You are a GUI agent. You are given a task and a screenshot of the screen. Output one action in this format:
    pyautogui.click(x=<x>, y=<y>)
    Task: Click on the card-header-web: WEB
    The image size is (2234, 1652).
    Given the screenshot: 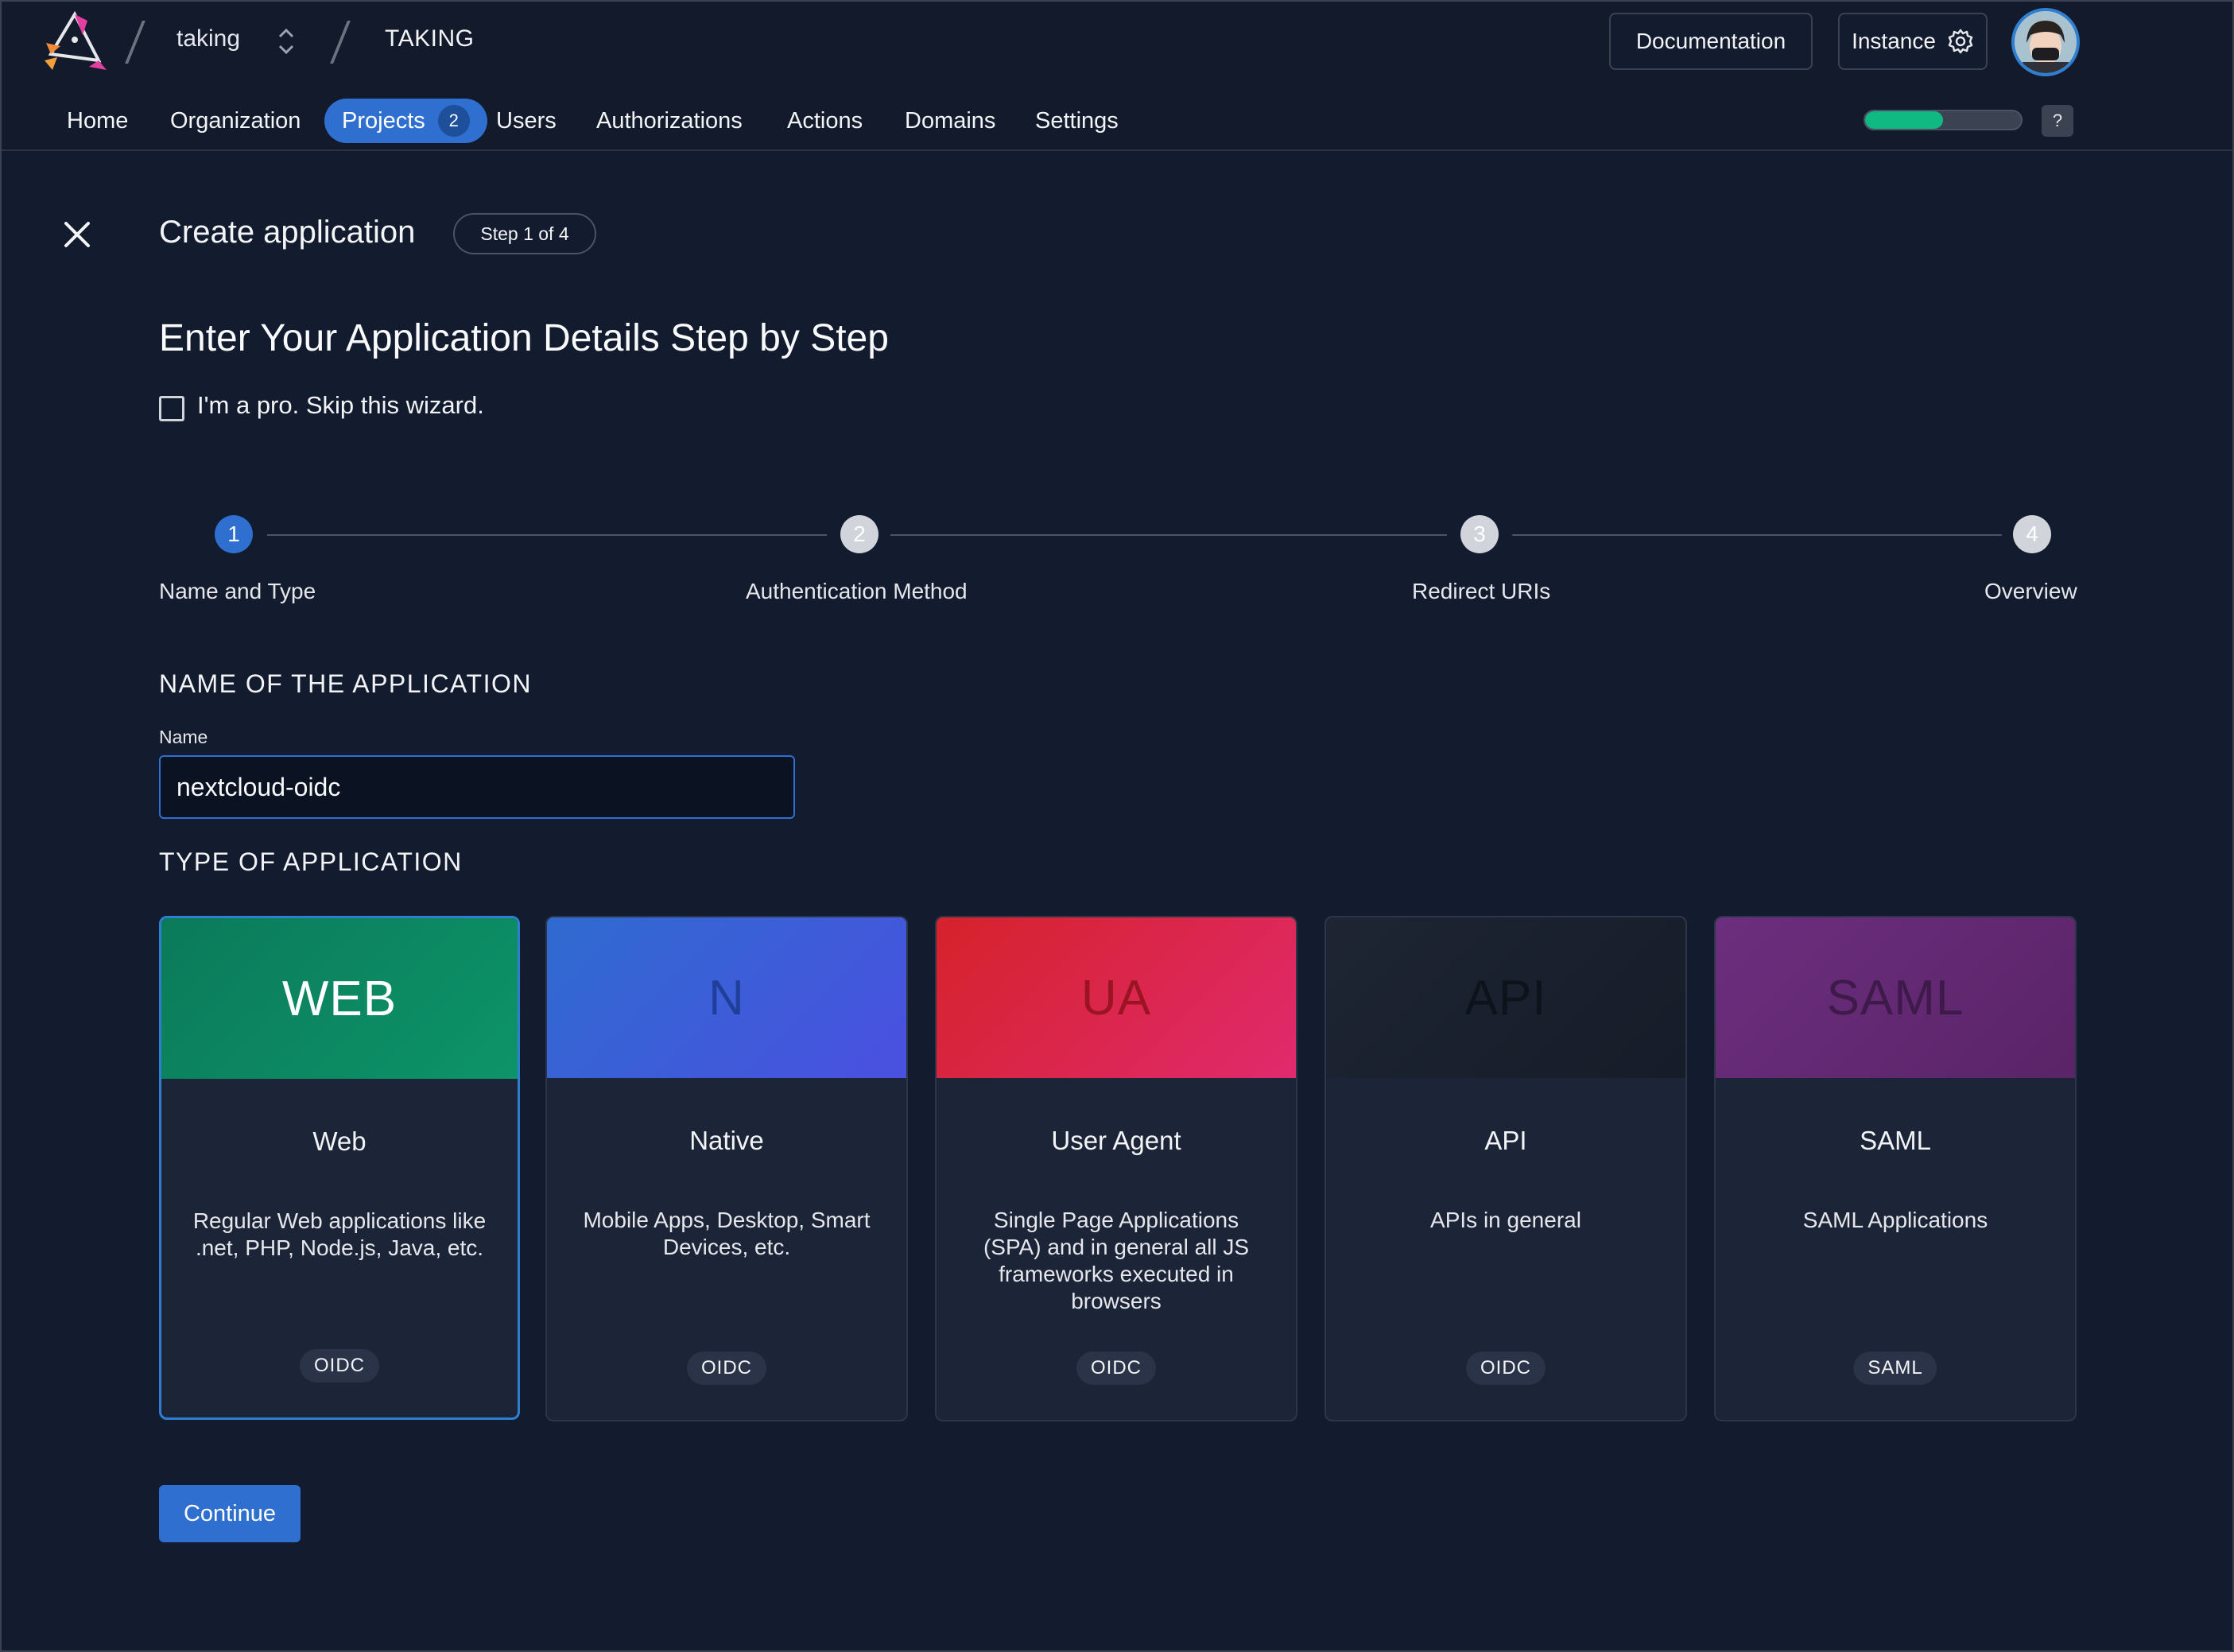 What is the action you would take?
    pyautogui.click(x=339, y=998)
    